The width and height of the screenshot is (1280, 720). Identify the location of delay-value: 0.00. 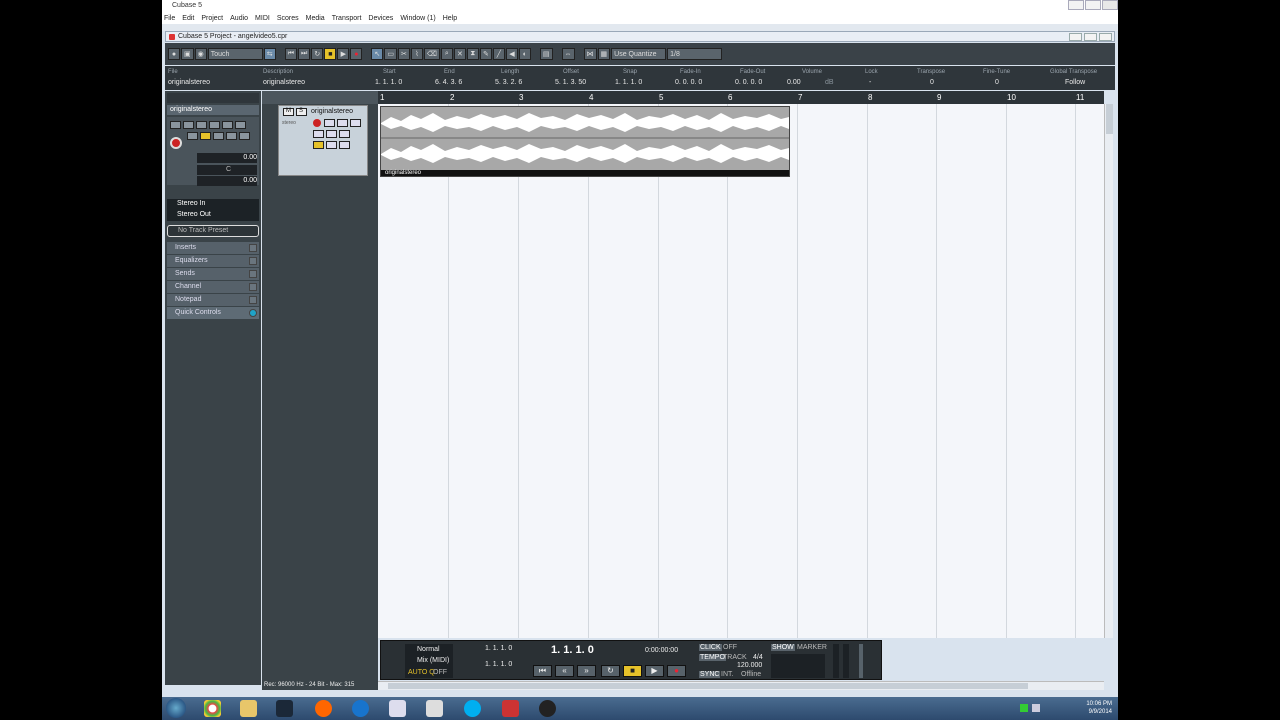
(250, 180).